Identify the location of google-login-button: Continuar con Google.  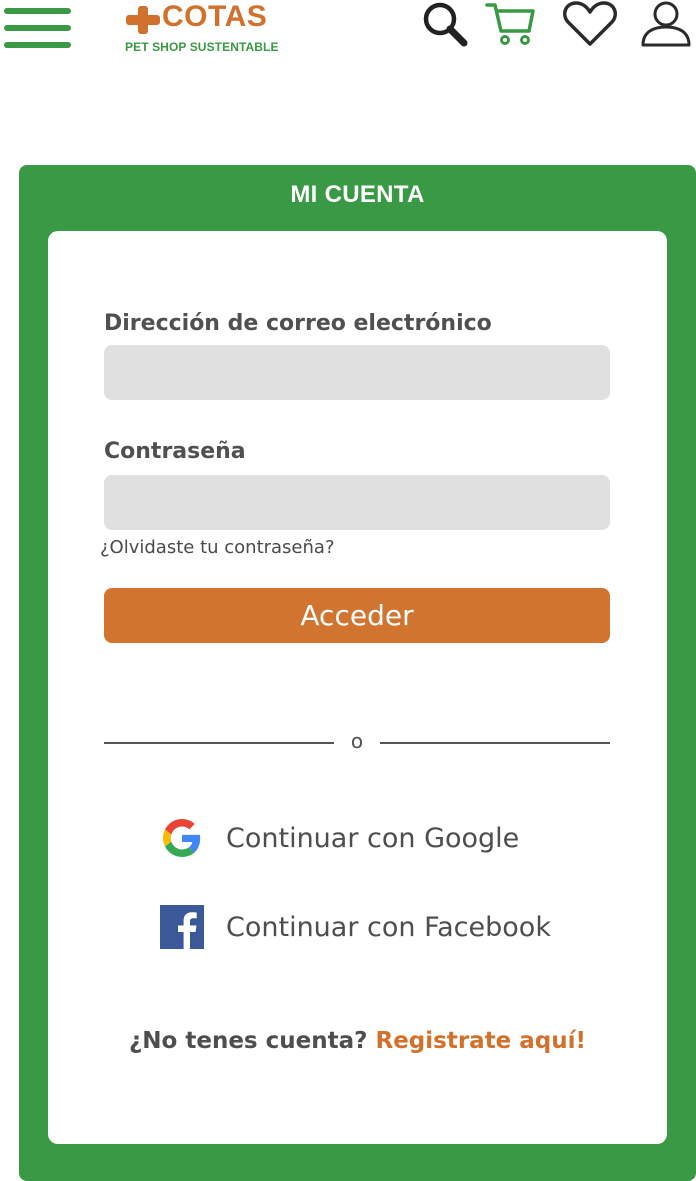
(339, 838).